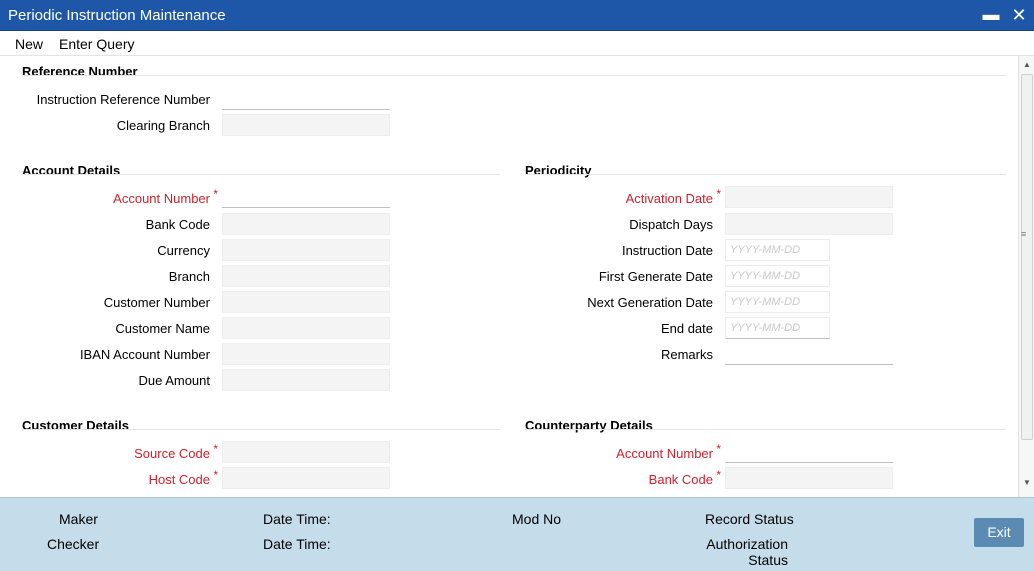  Describe the element at coordinates (297, 544) in the screenshot. I see `checker-date-time-label: Date Time:` at that location.